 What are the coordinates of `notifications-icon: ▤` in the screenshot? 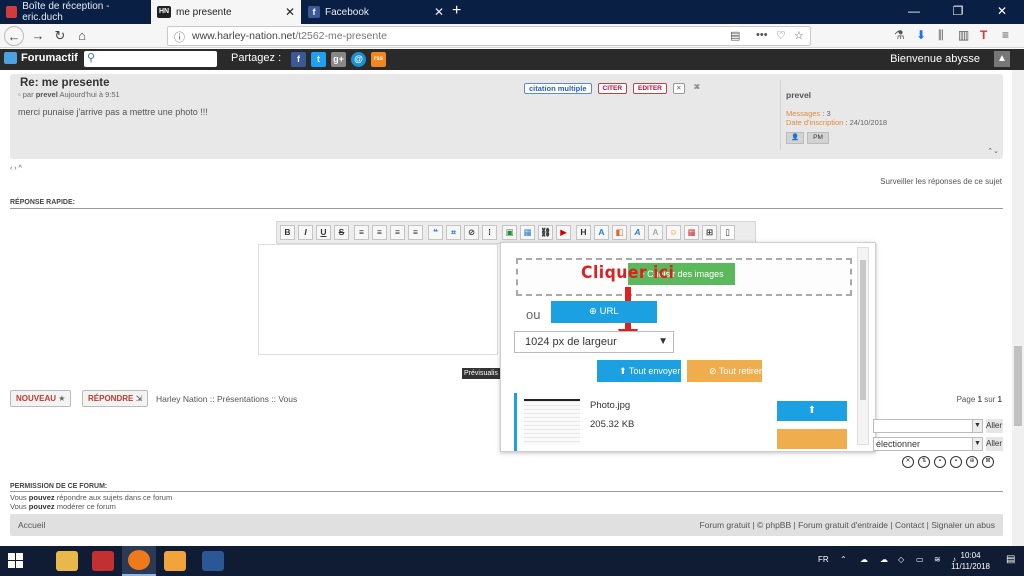 It's located at (1010, 559).